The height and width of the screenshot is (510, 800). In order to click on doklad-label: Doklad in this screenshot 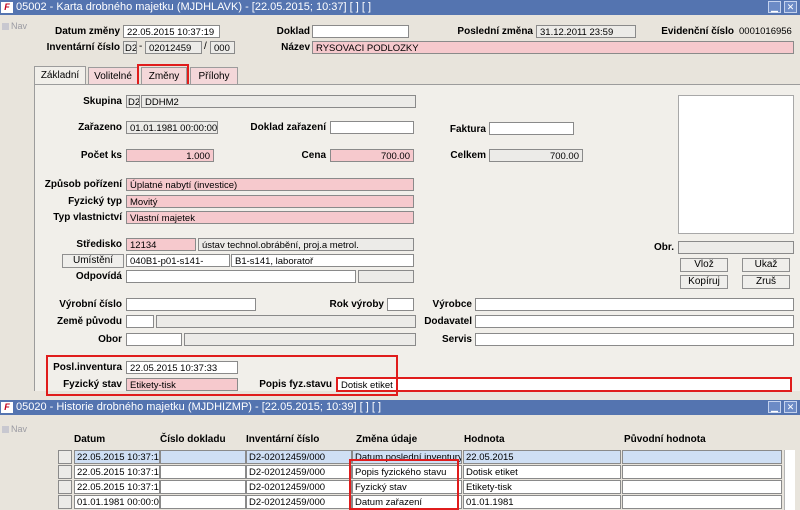, I will do `click(293, 31)`.